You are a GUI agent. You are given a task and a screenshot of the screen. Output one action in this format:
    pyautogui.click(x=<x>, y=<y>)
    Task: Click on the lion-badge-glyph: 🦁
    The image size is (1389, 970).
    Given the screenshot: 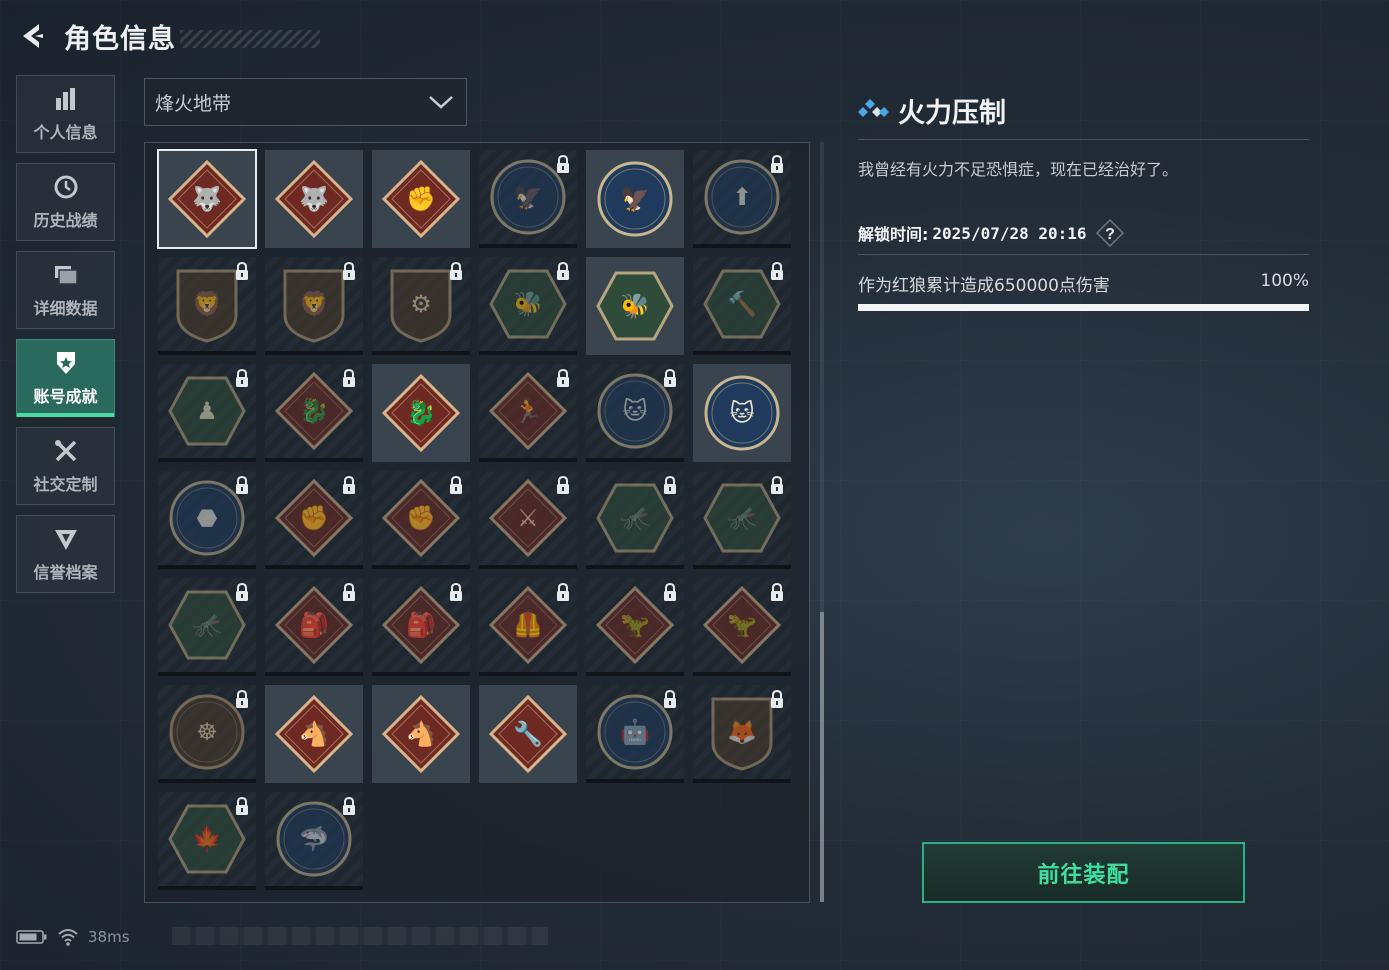 What is the action you would take?
    pyautogui.click(x=207, y=304)
    